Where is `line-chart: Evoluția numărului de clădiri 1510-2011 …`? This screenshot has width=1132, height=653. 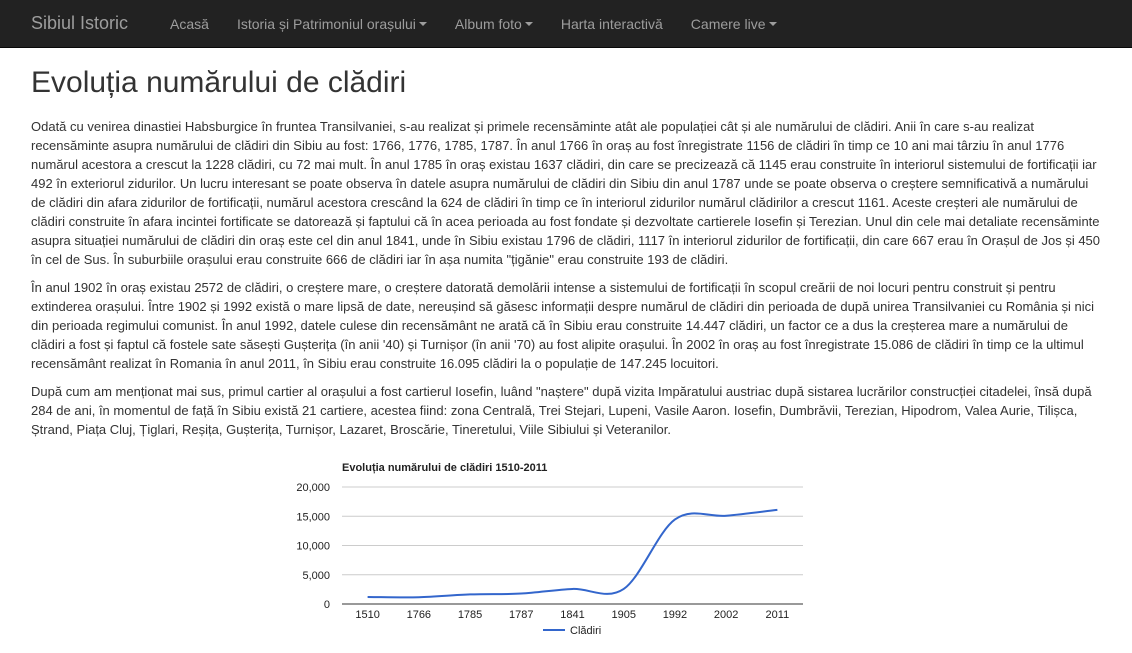 line-chart: Evoluția numărului de clădiri 1510-2011 … is located at coordinates (549, 549).